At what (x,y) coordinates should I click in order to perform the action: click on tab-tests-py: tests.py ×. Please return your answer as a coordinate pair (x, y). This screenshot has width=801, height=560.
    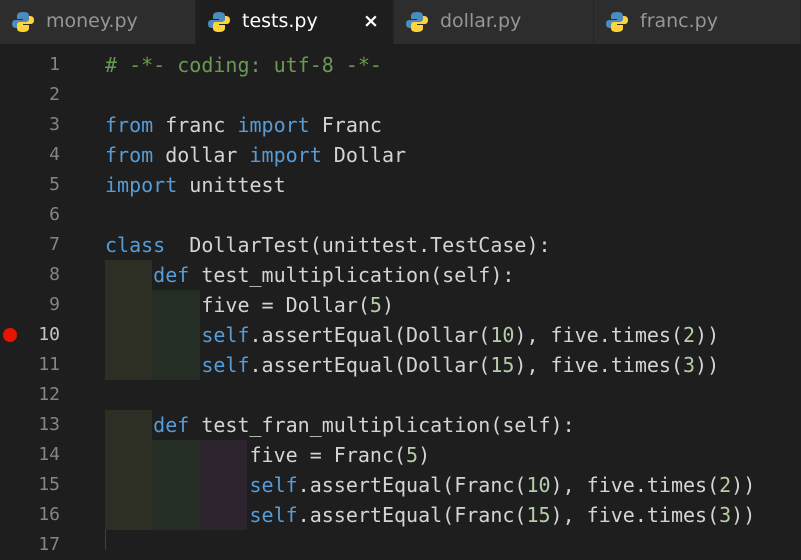
    Looking at the image, I should click on (295, 22).